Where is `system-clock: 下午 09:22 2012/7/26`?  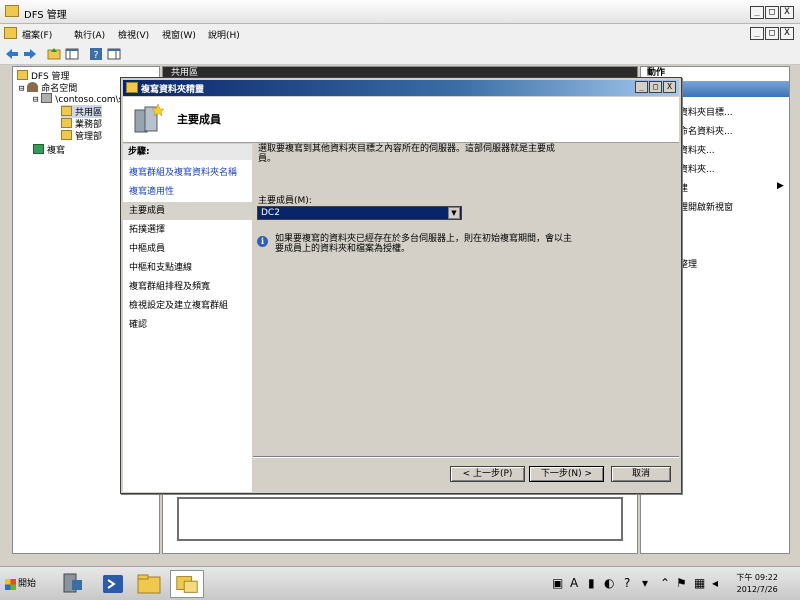
system-clock: 下午 09:22 2012/7/26 is located at coordinates (757, 584).